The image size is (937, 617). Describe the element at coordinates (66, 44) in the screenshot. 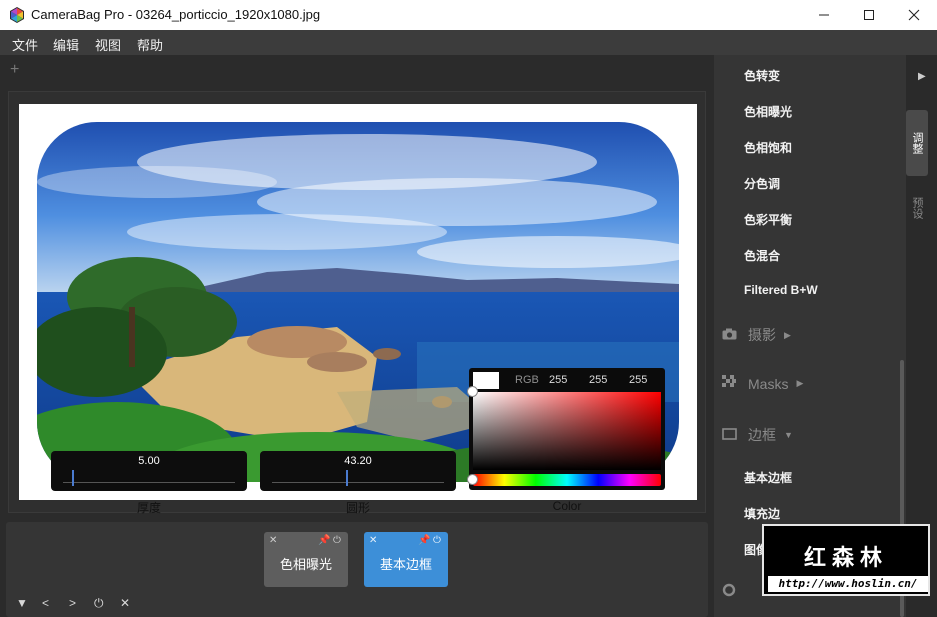

I see `menu-edit: 编辑` at that location.